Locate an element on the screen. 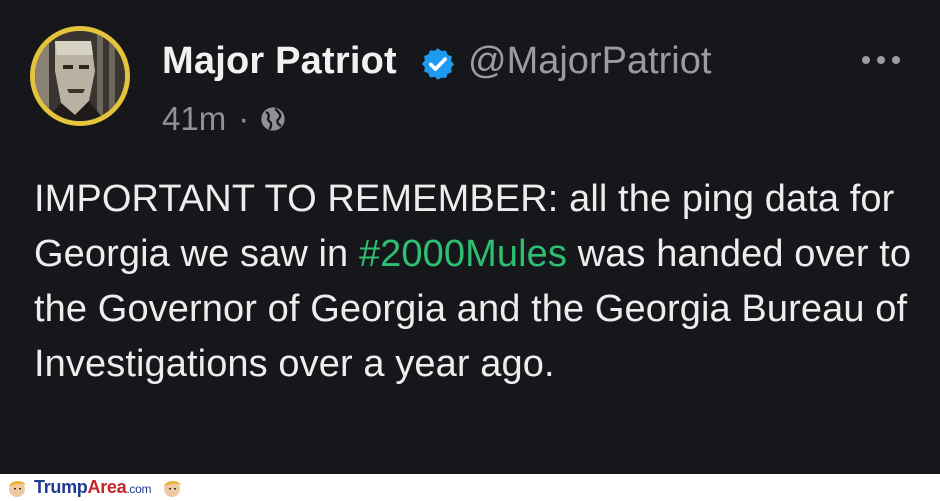 Image resolution: width=940 pixels, height=501 pixels. more-options-icon is located at coordinates (882, 60).